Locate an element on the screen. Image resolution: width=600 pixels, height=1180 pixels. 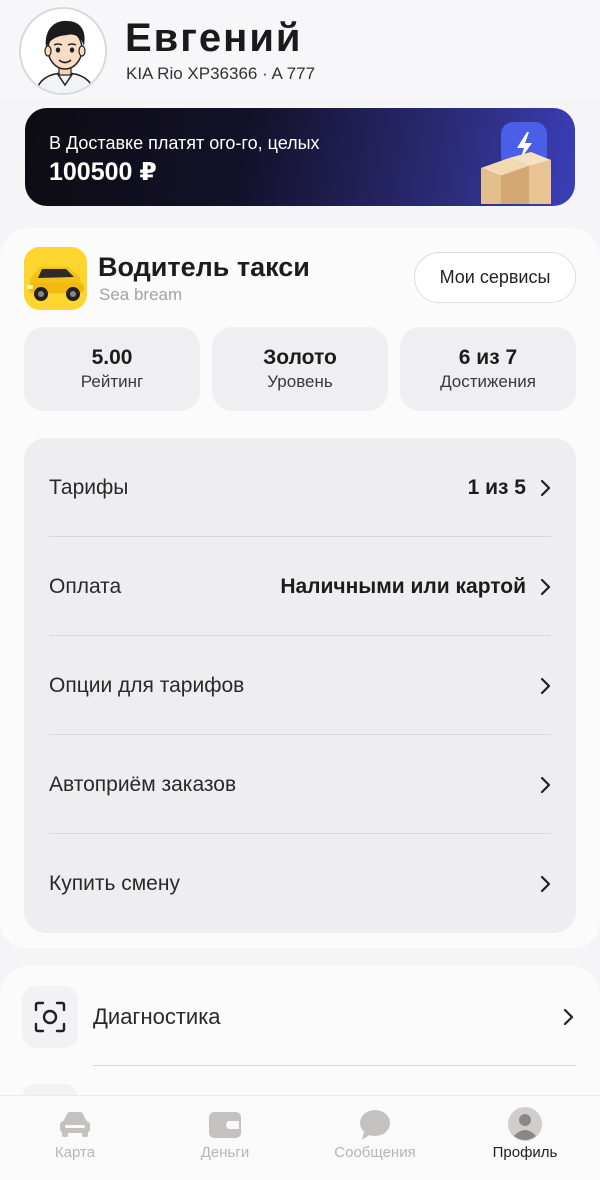
nav-item-map: Карта is located at coordinates (75, 1138).